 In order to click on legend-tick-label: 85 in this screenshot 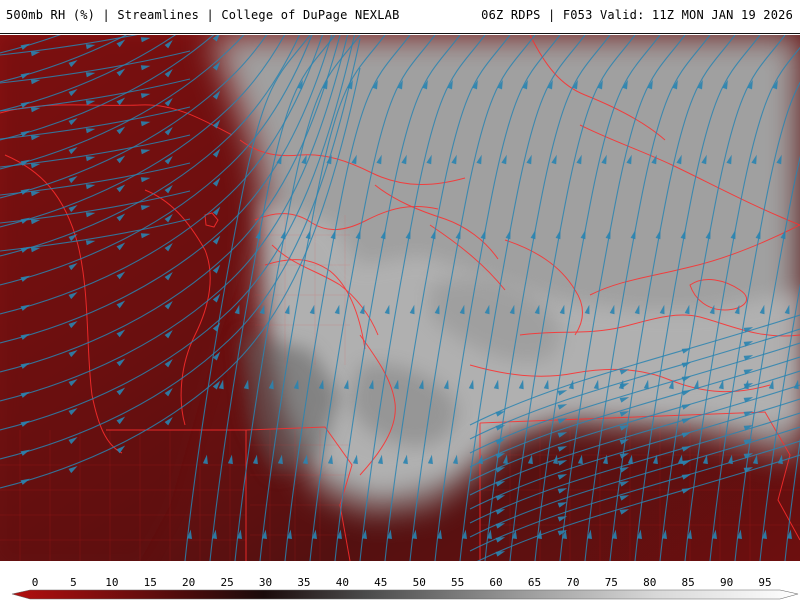, I will do `click(688, 582)`.